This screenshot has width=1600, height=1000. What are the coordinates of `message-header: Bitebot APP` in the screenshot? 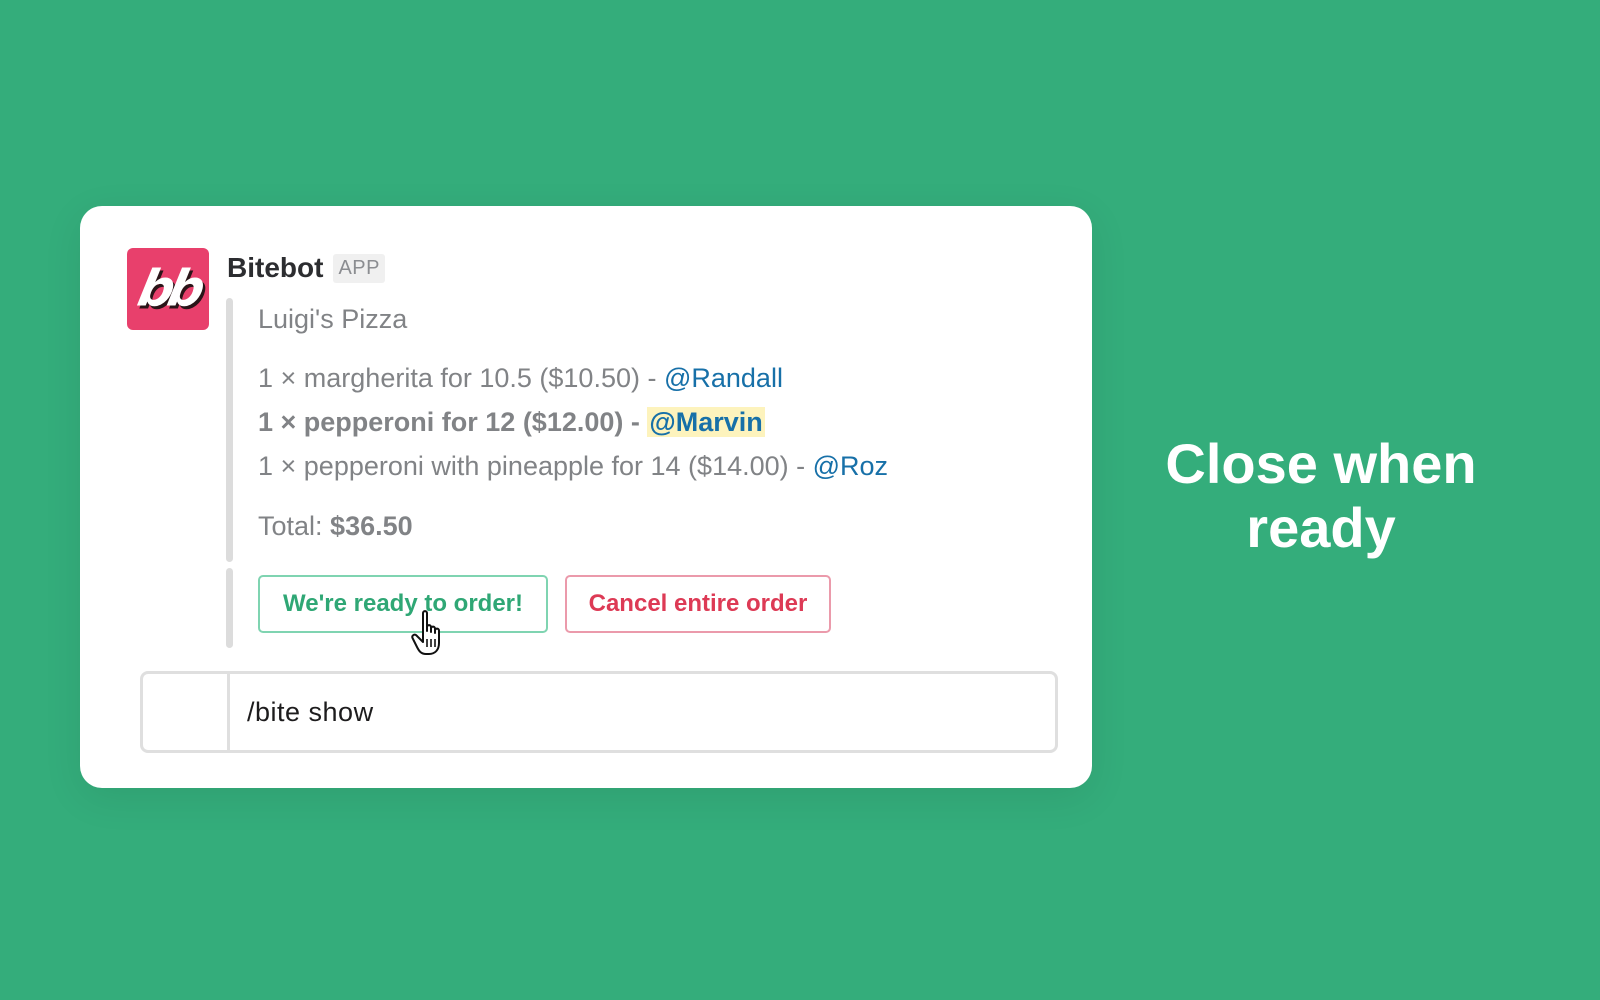 It's located at (306, 268).